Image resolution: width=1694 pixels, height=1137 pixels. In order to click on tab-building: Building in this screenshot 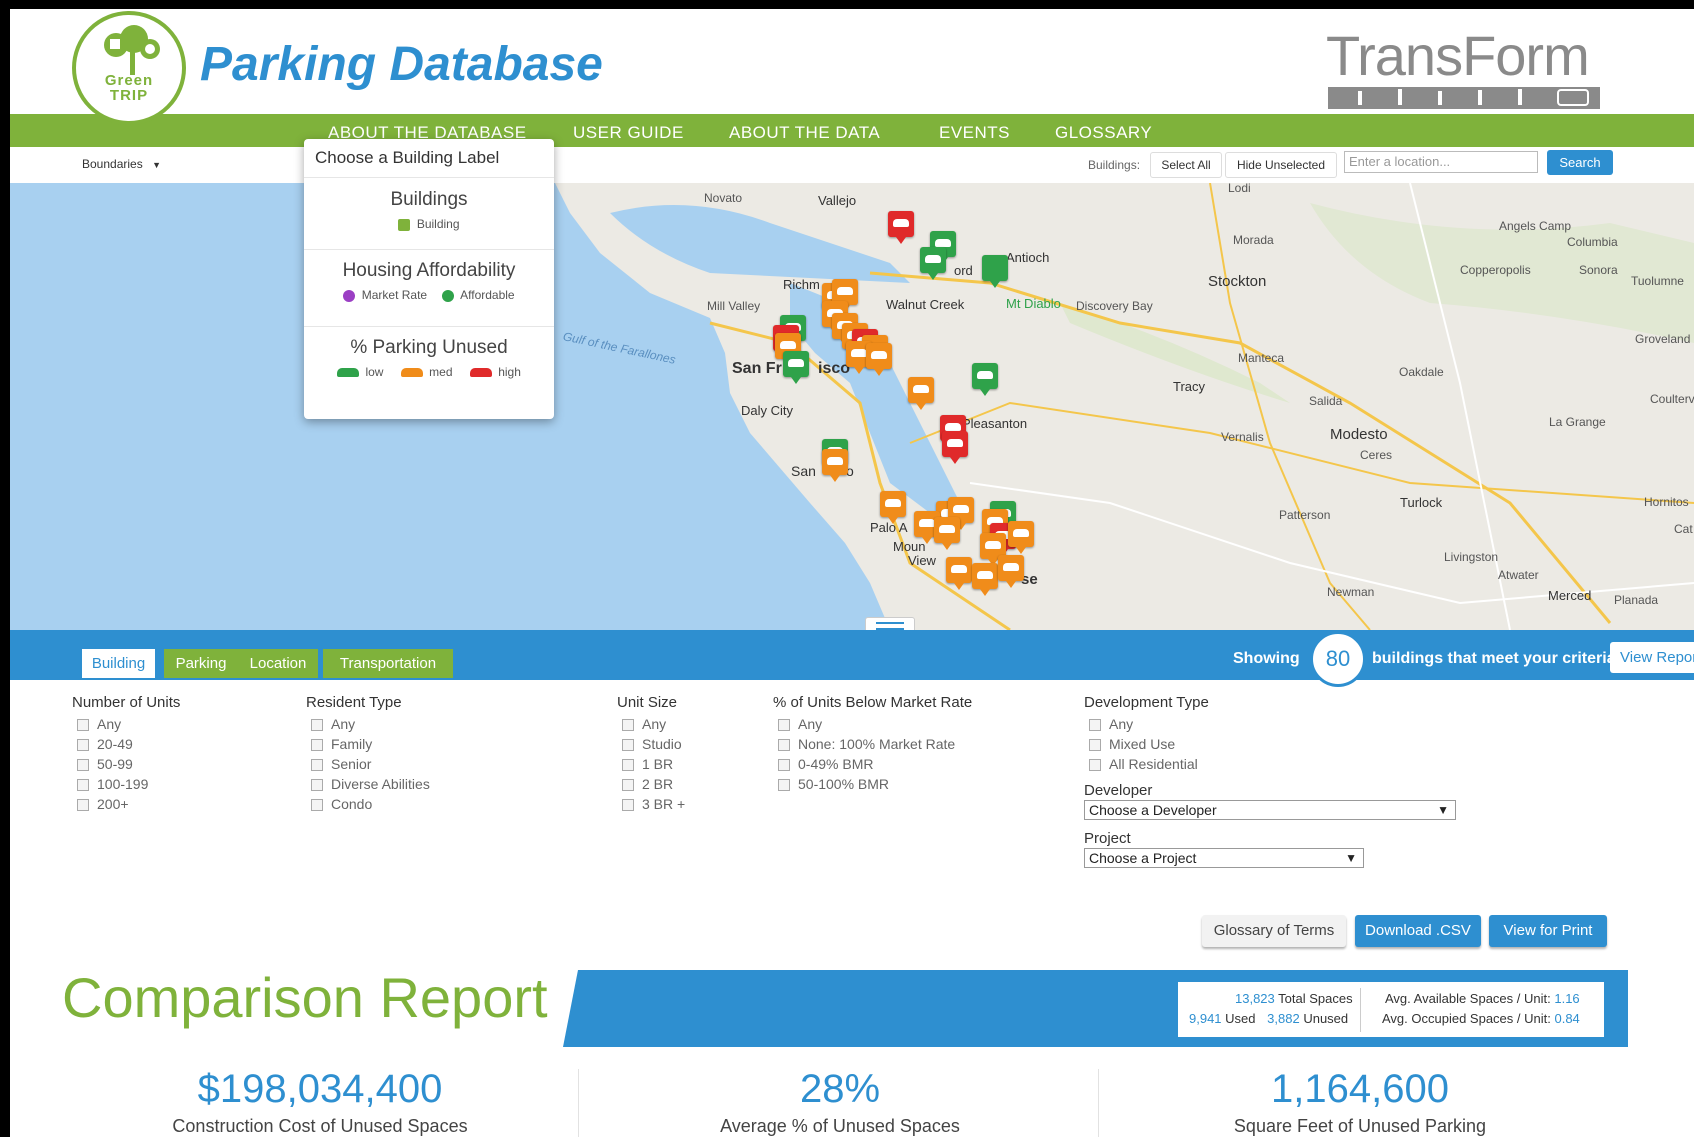, I will do `click(118, 663)`.